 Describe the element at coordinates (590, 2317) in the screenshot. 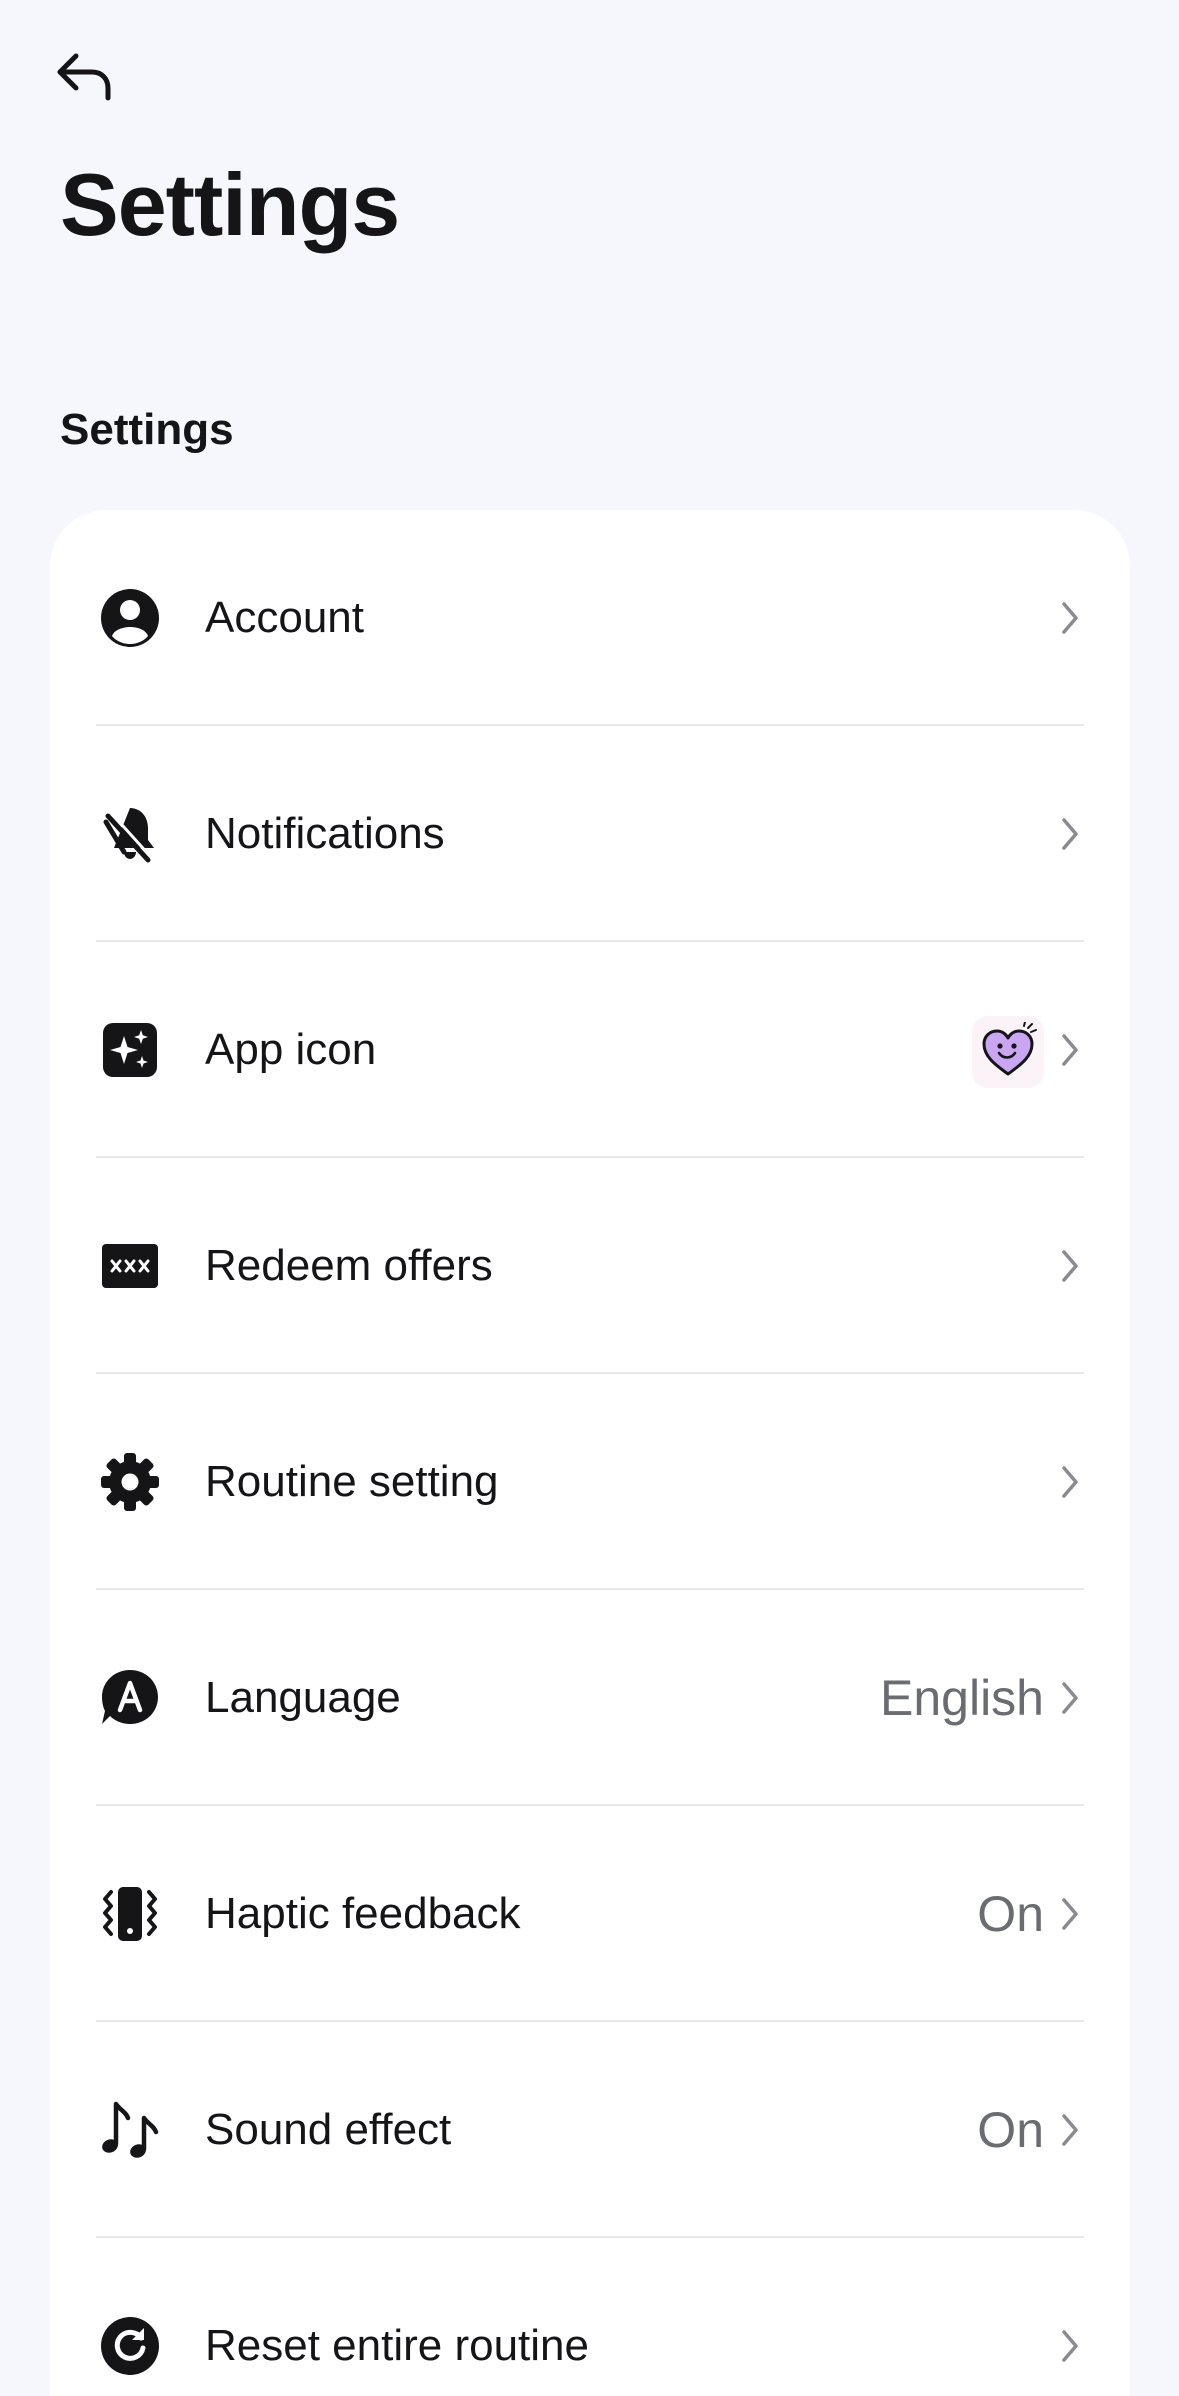

I see `settings-item-reset-routine: Reset entire routine` at that location.